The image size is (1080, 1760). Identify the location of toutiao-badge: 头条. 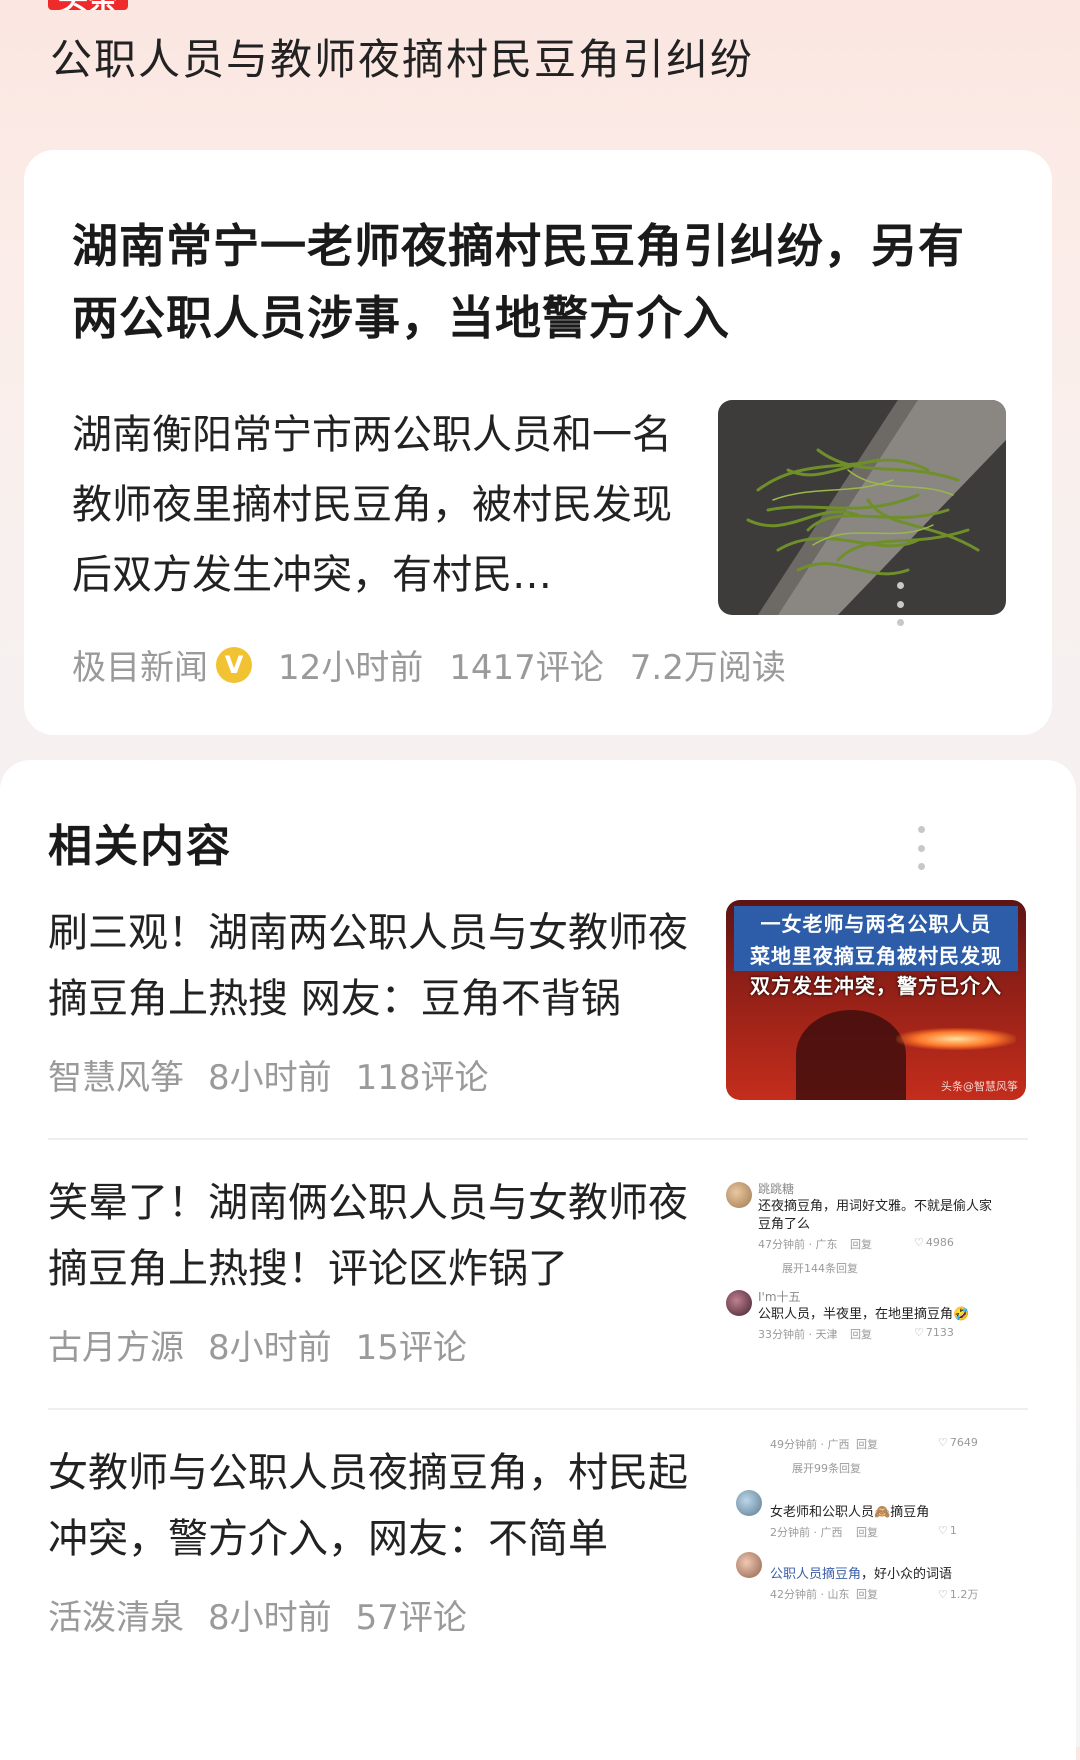
(88, 5).